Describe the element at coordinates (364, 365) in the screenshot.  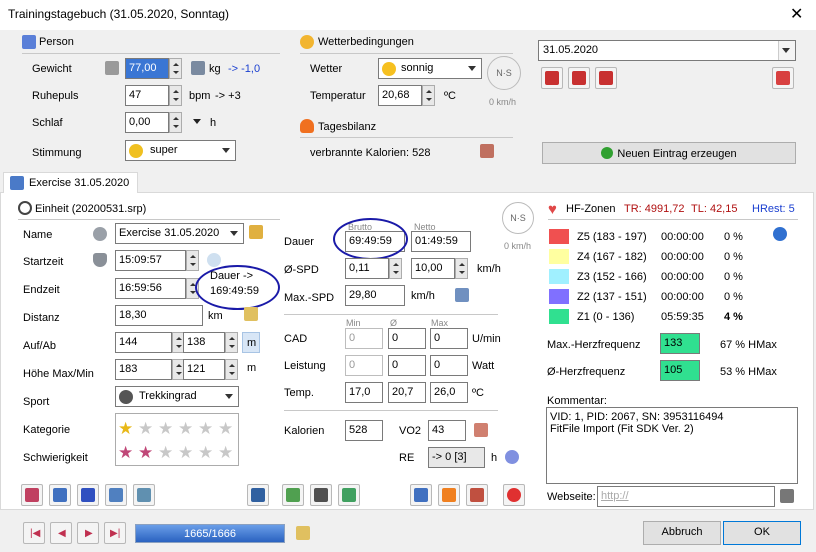
I see `leistung-min-input: 0` at that location.